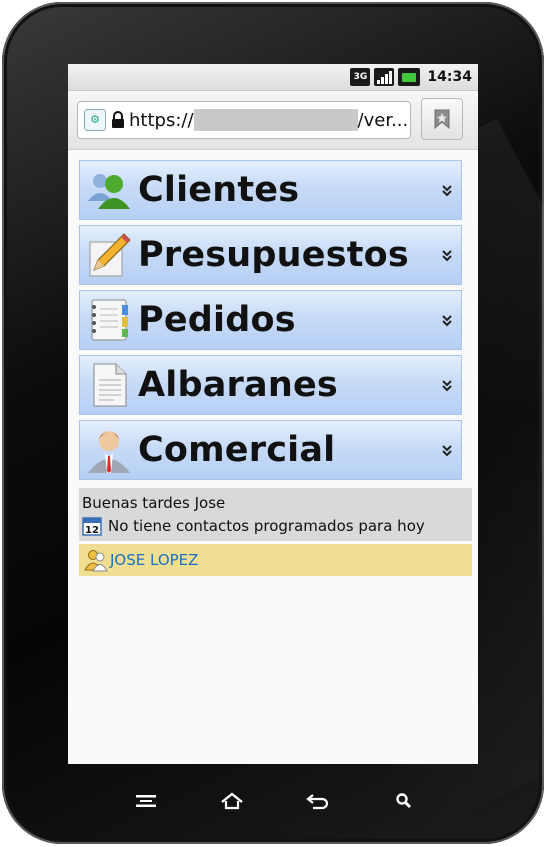  I want to click on menu-item-comercial: Comercial, so click(270, 450).